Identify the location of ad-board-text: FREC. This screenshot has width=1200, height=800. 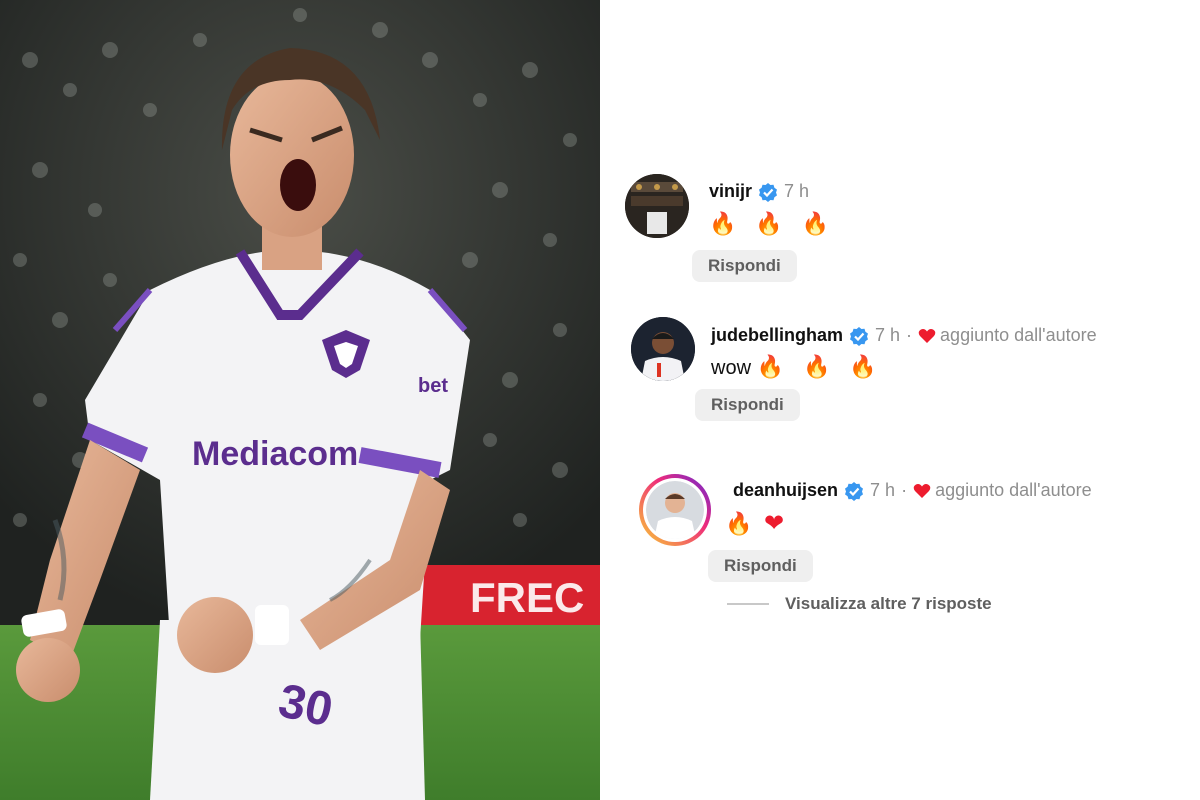
(527, 597).